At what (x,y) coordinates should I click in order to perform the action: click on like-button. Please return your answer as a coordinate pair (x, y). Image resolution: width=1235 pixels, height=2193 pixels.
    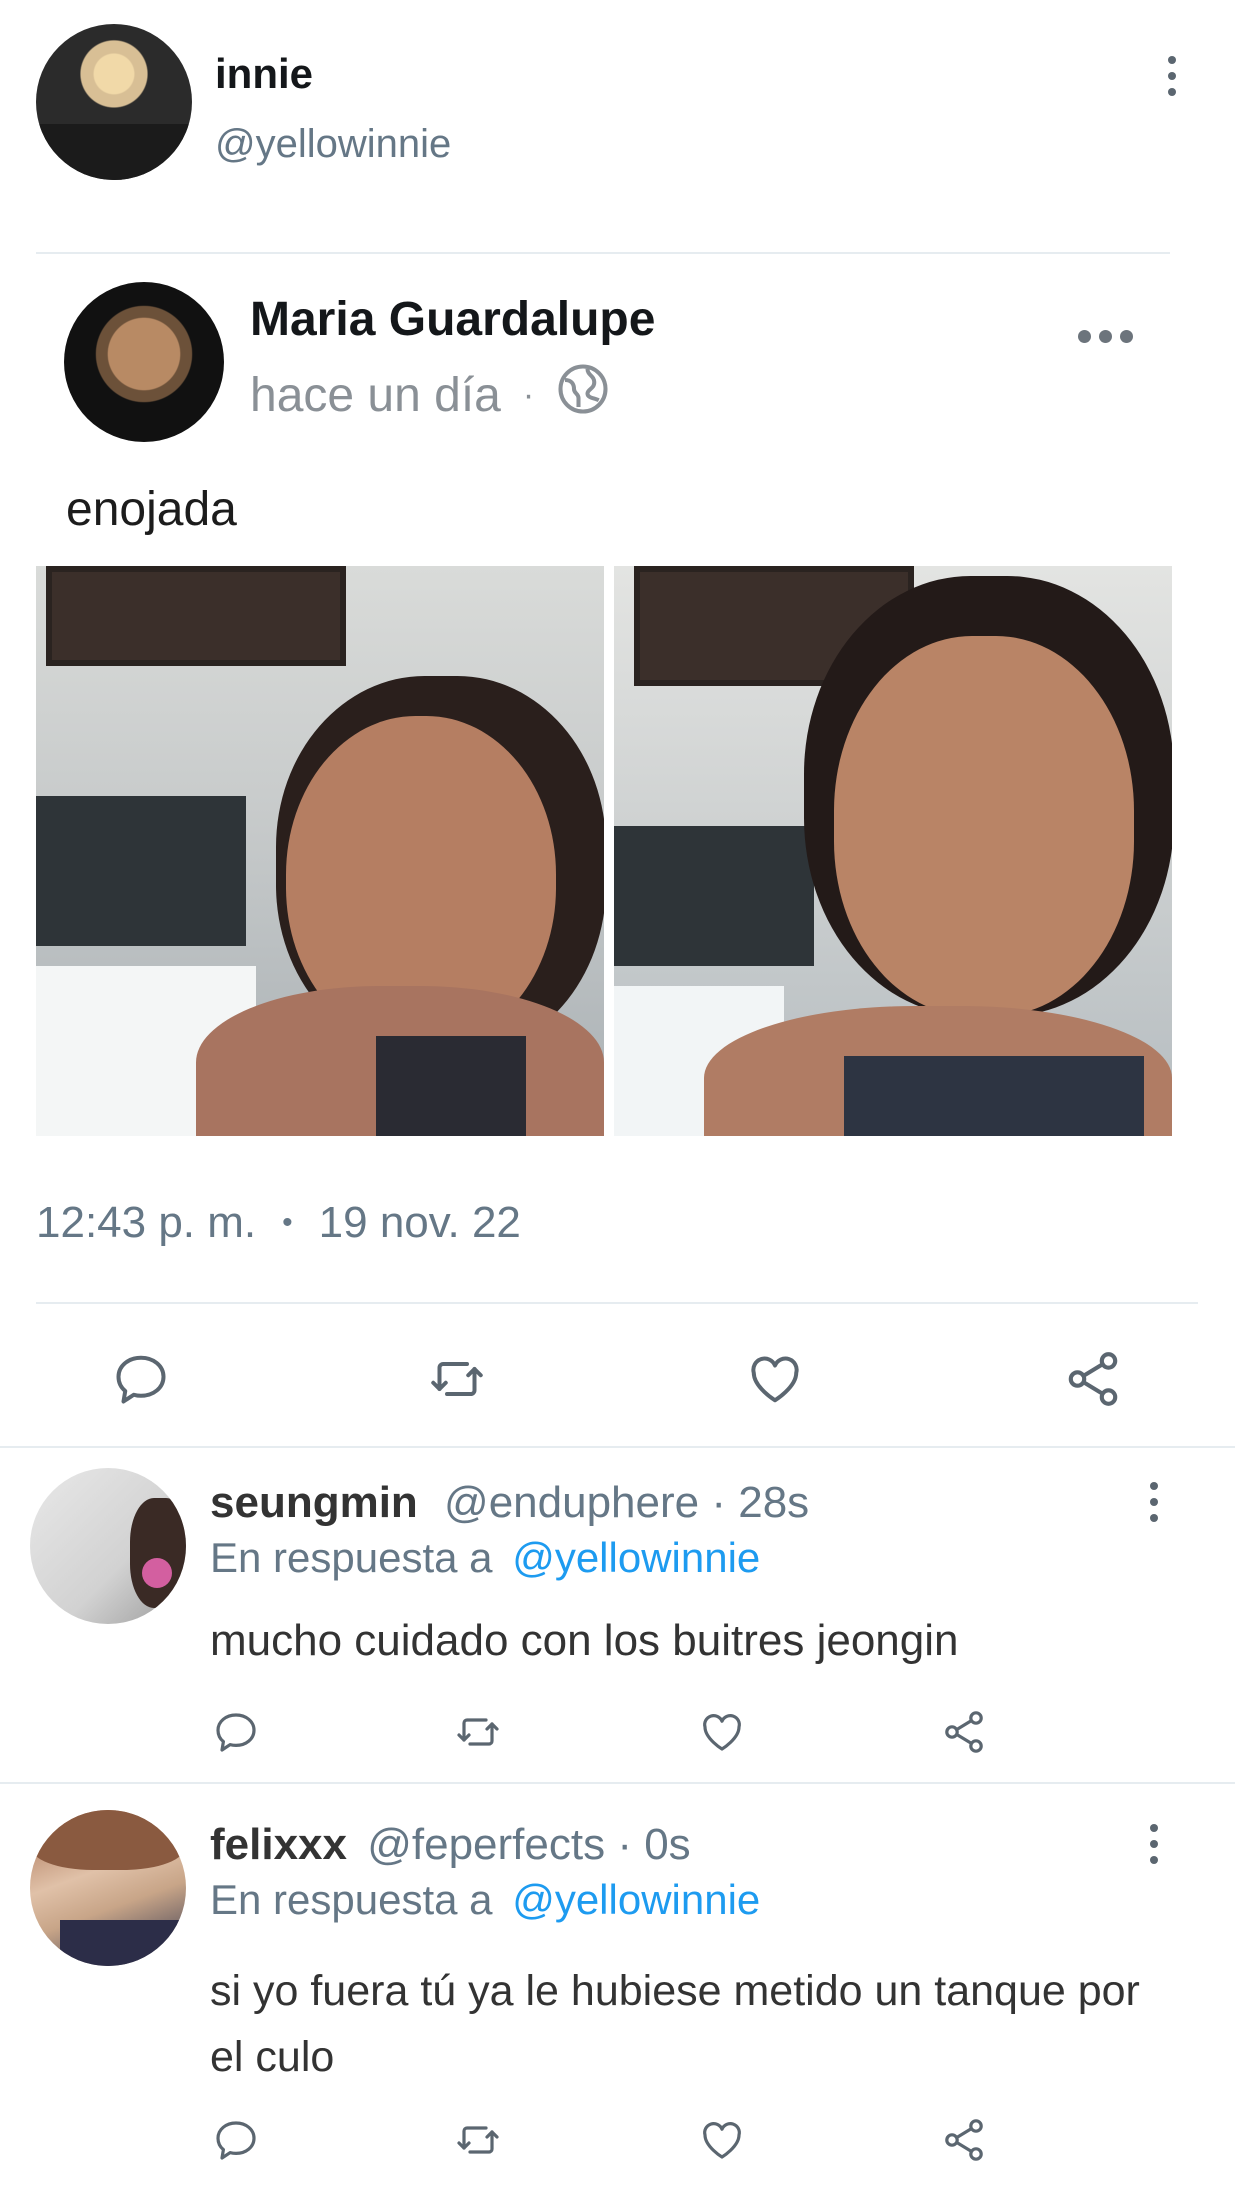
    Looking at the image, I should click on (775, 1379).